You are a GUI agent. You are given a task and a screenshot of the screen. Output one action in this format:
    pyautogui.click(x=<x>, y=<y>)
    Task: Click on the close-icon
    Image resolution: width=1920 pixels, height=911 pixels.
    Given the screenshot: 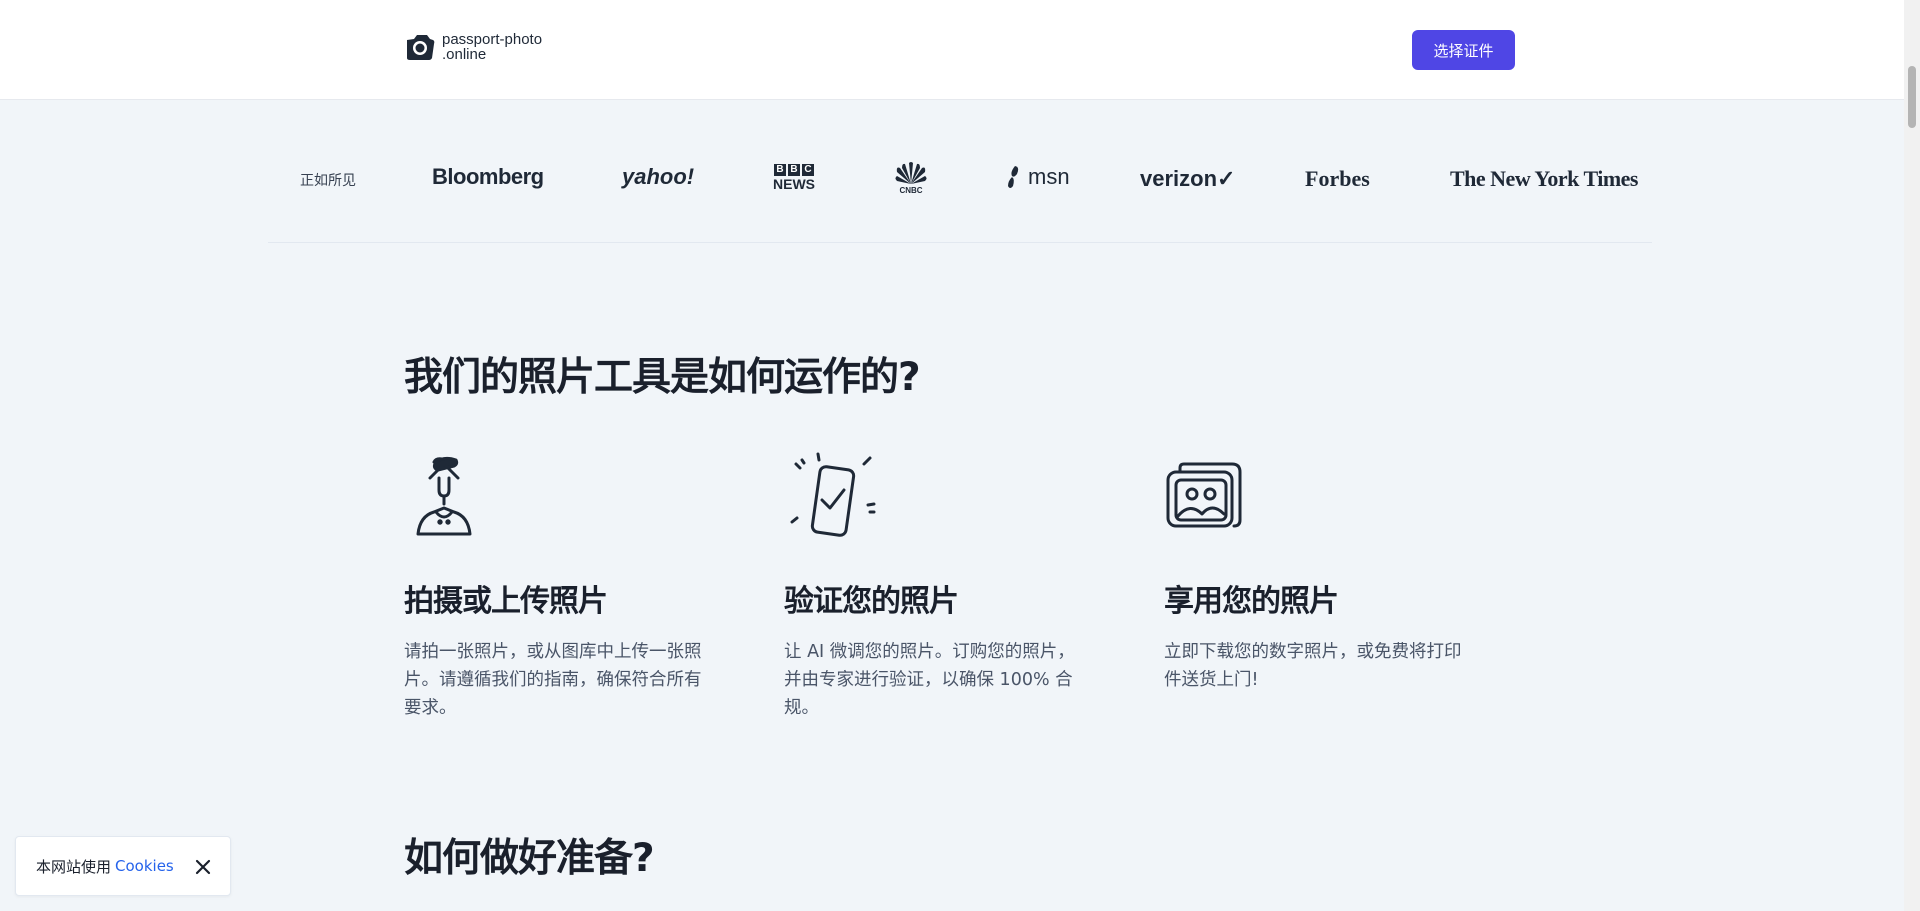 What is the action you would take?
    pyautogui.click(x=203, y=867)
    